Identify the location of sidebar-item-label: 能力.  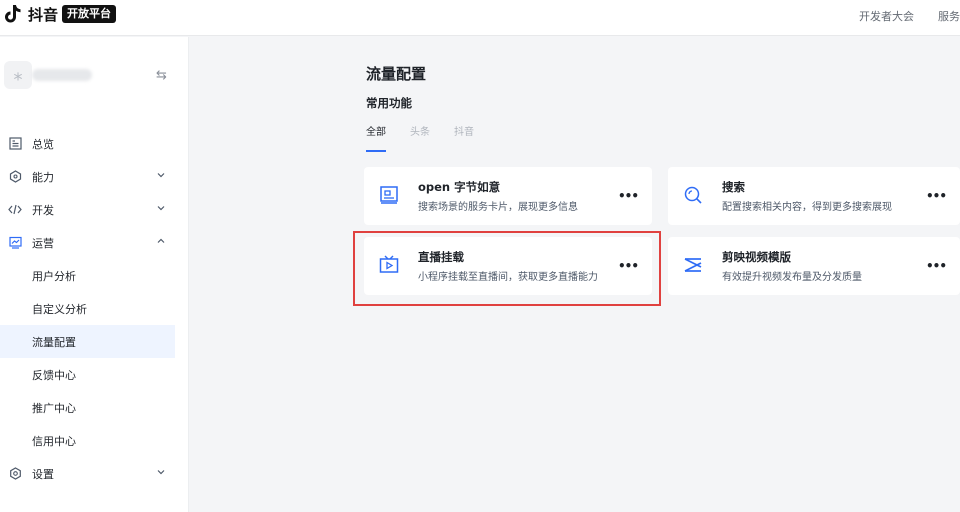
(43, 177).